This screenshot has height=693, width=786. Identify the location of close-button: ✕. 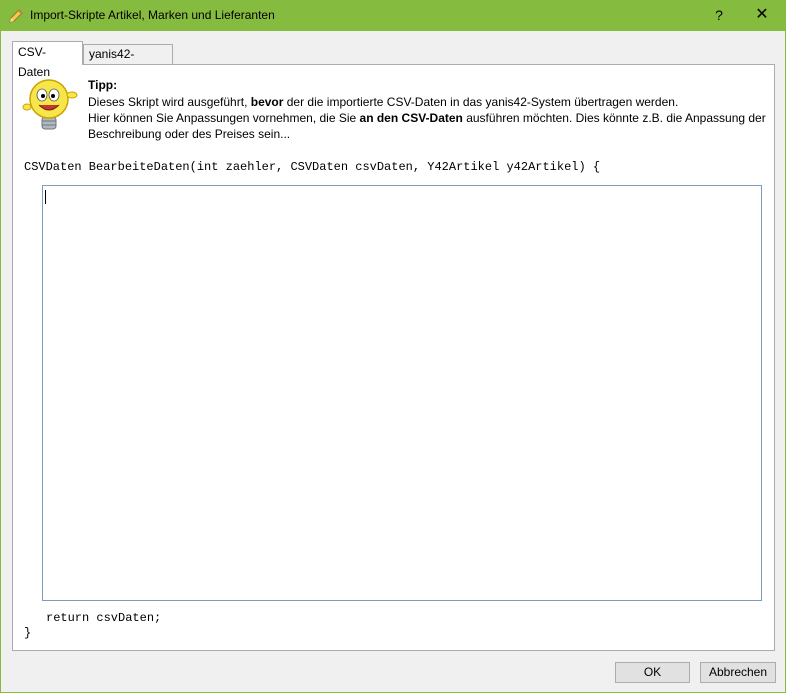
(762, 15).